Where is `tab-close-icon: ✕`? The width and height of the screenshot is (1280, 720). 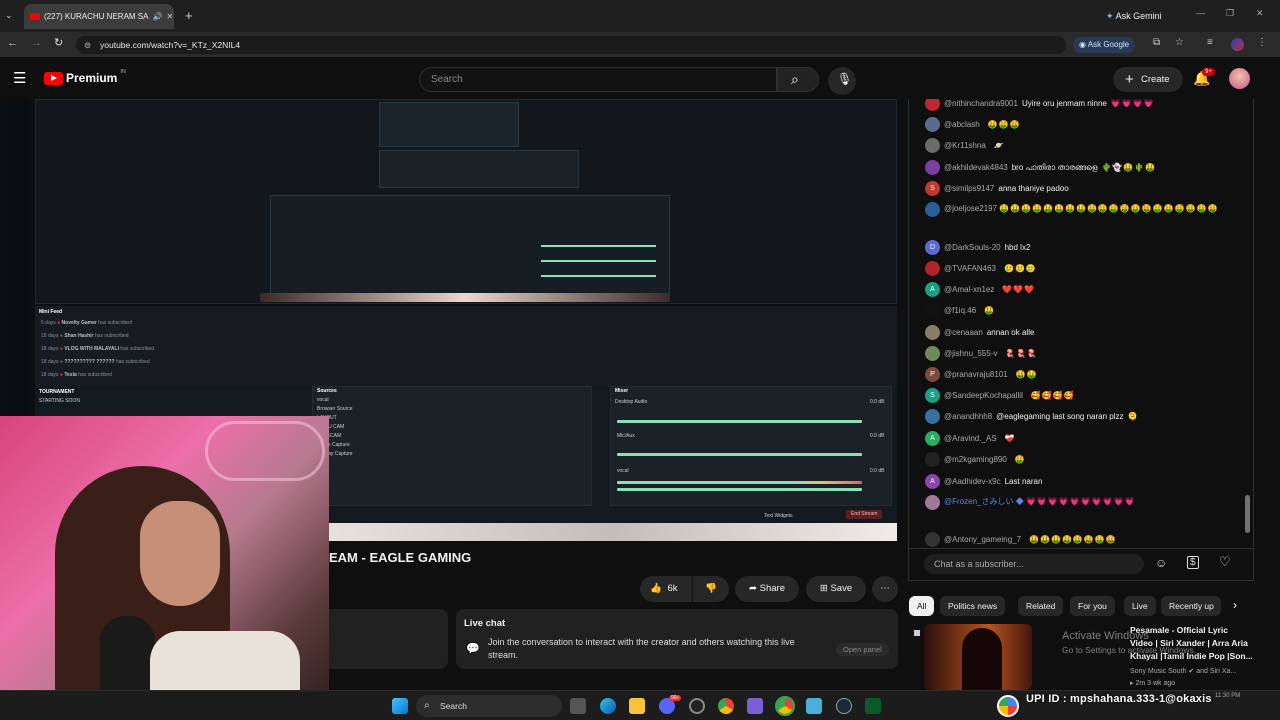 tab-close-icon: ✕ is located at coordinates (169, 16).